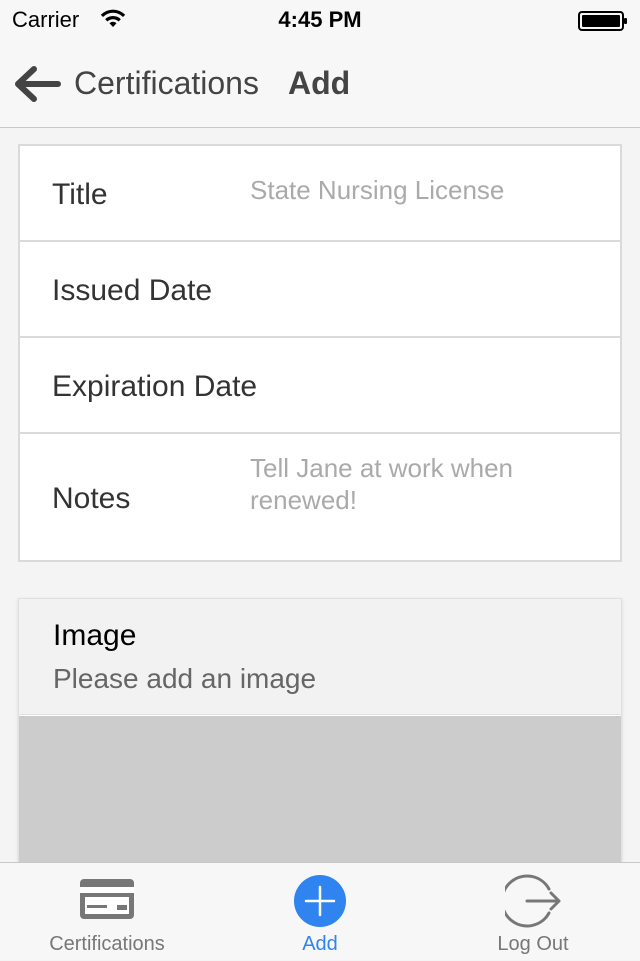 The height and width of the screenshot is (961, 640). I want to click on notes-field: Tell Jane at work when renewed!, so click(410, 484).